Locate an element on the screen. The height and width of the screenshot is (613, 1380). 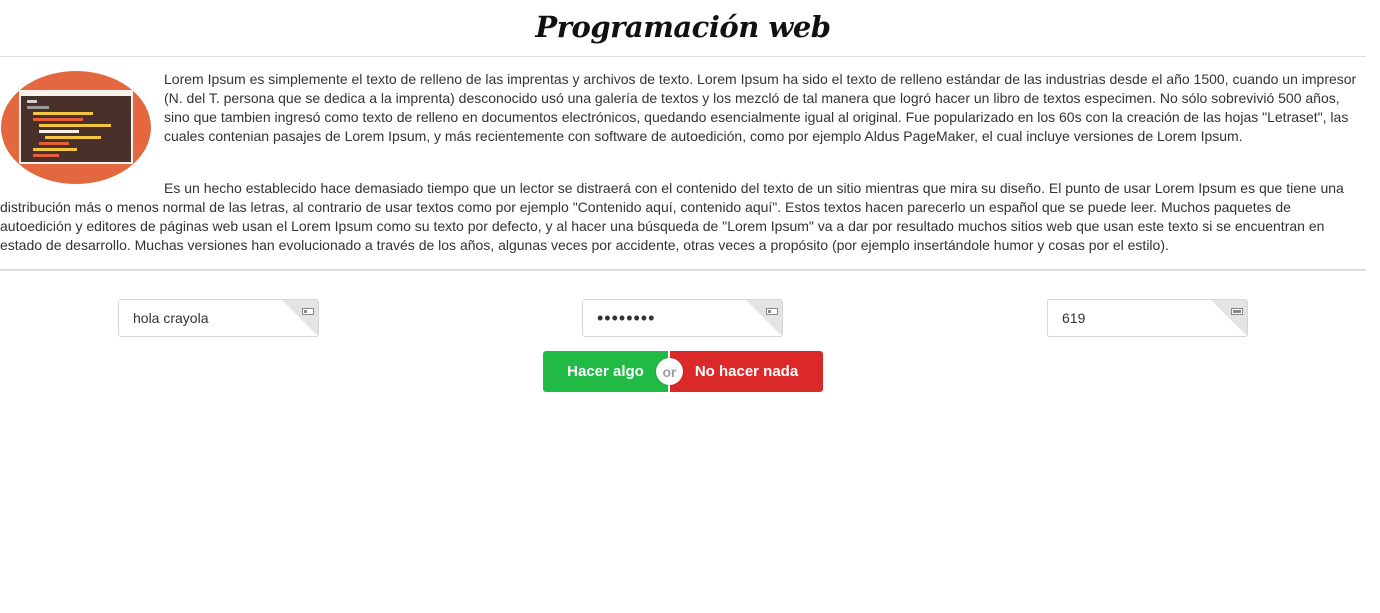
password-input is located at coordinates (682, 318).